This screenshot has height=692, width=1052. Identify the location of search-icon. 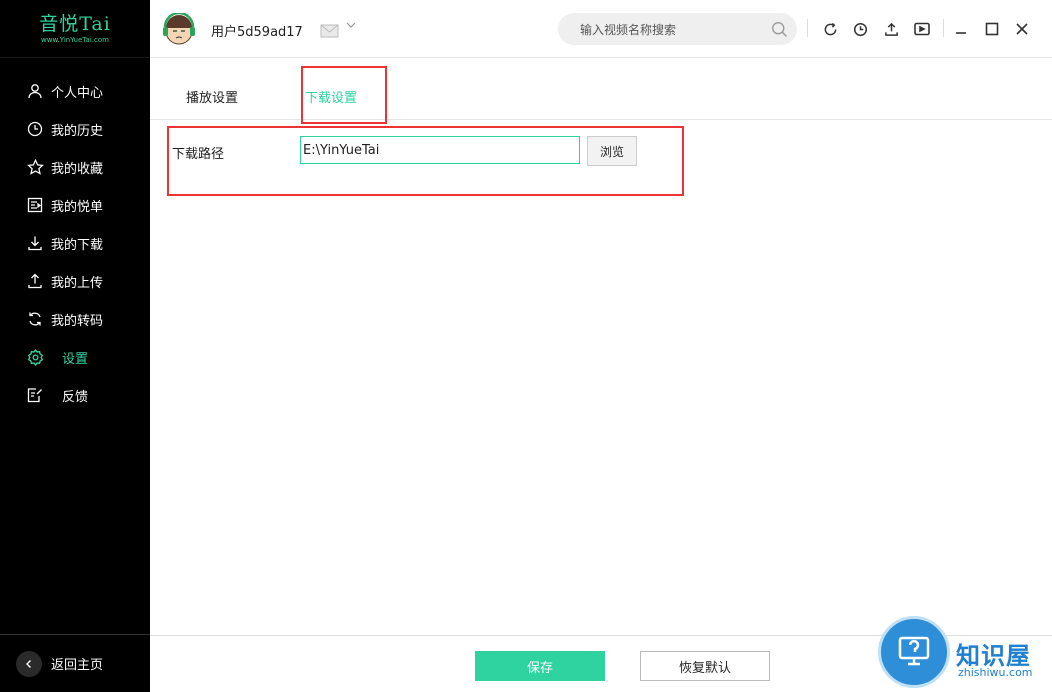
(779, 29).